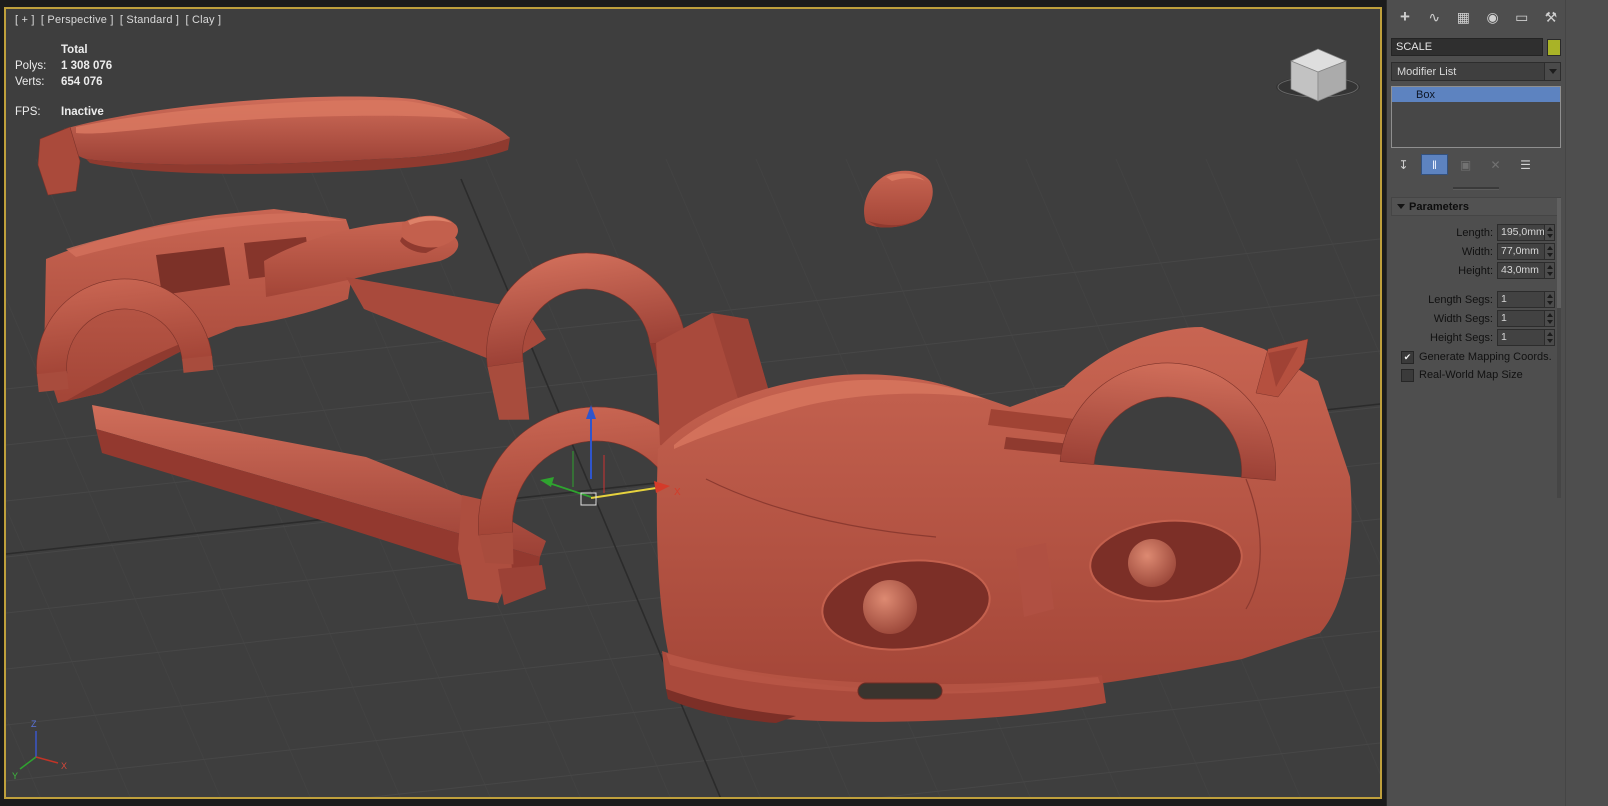  I want to click on make-unique-icon: ▣, so click(1465, 164).